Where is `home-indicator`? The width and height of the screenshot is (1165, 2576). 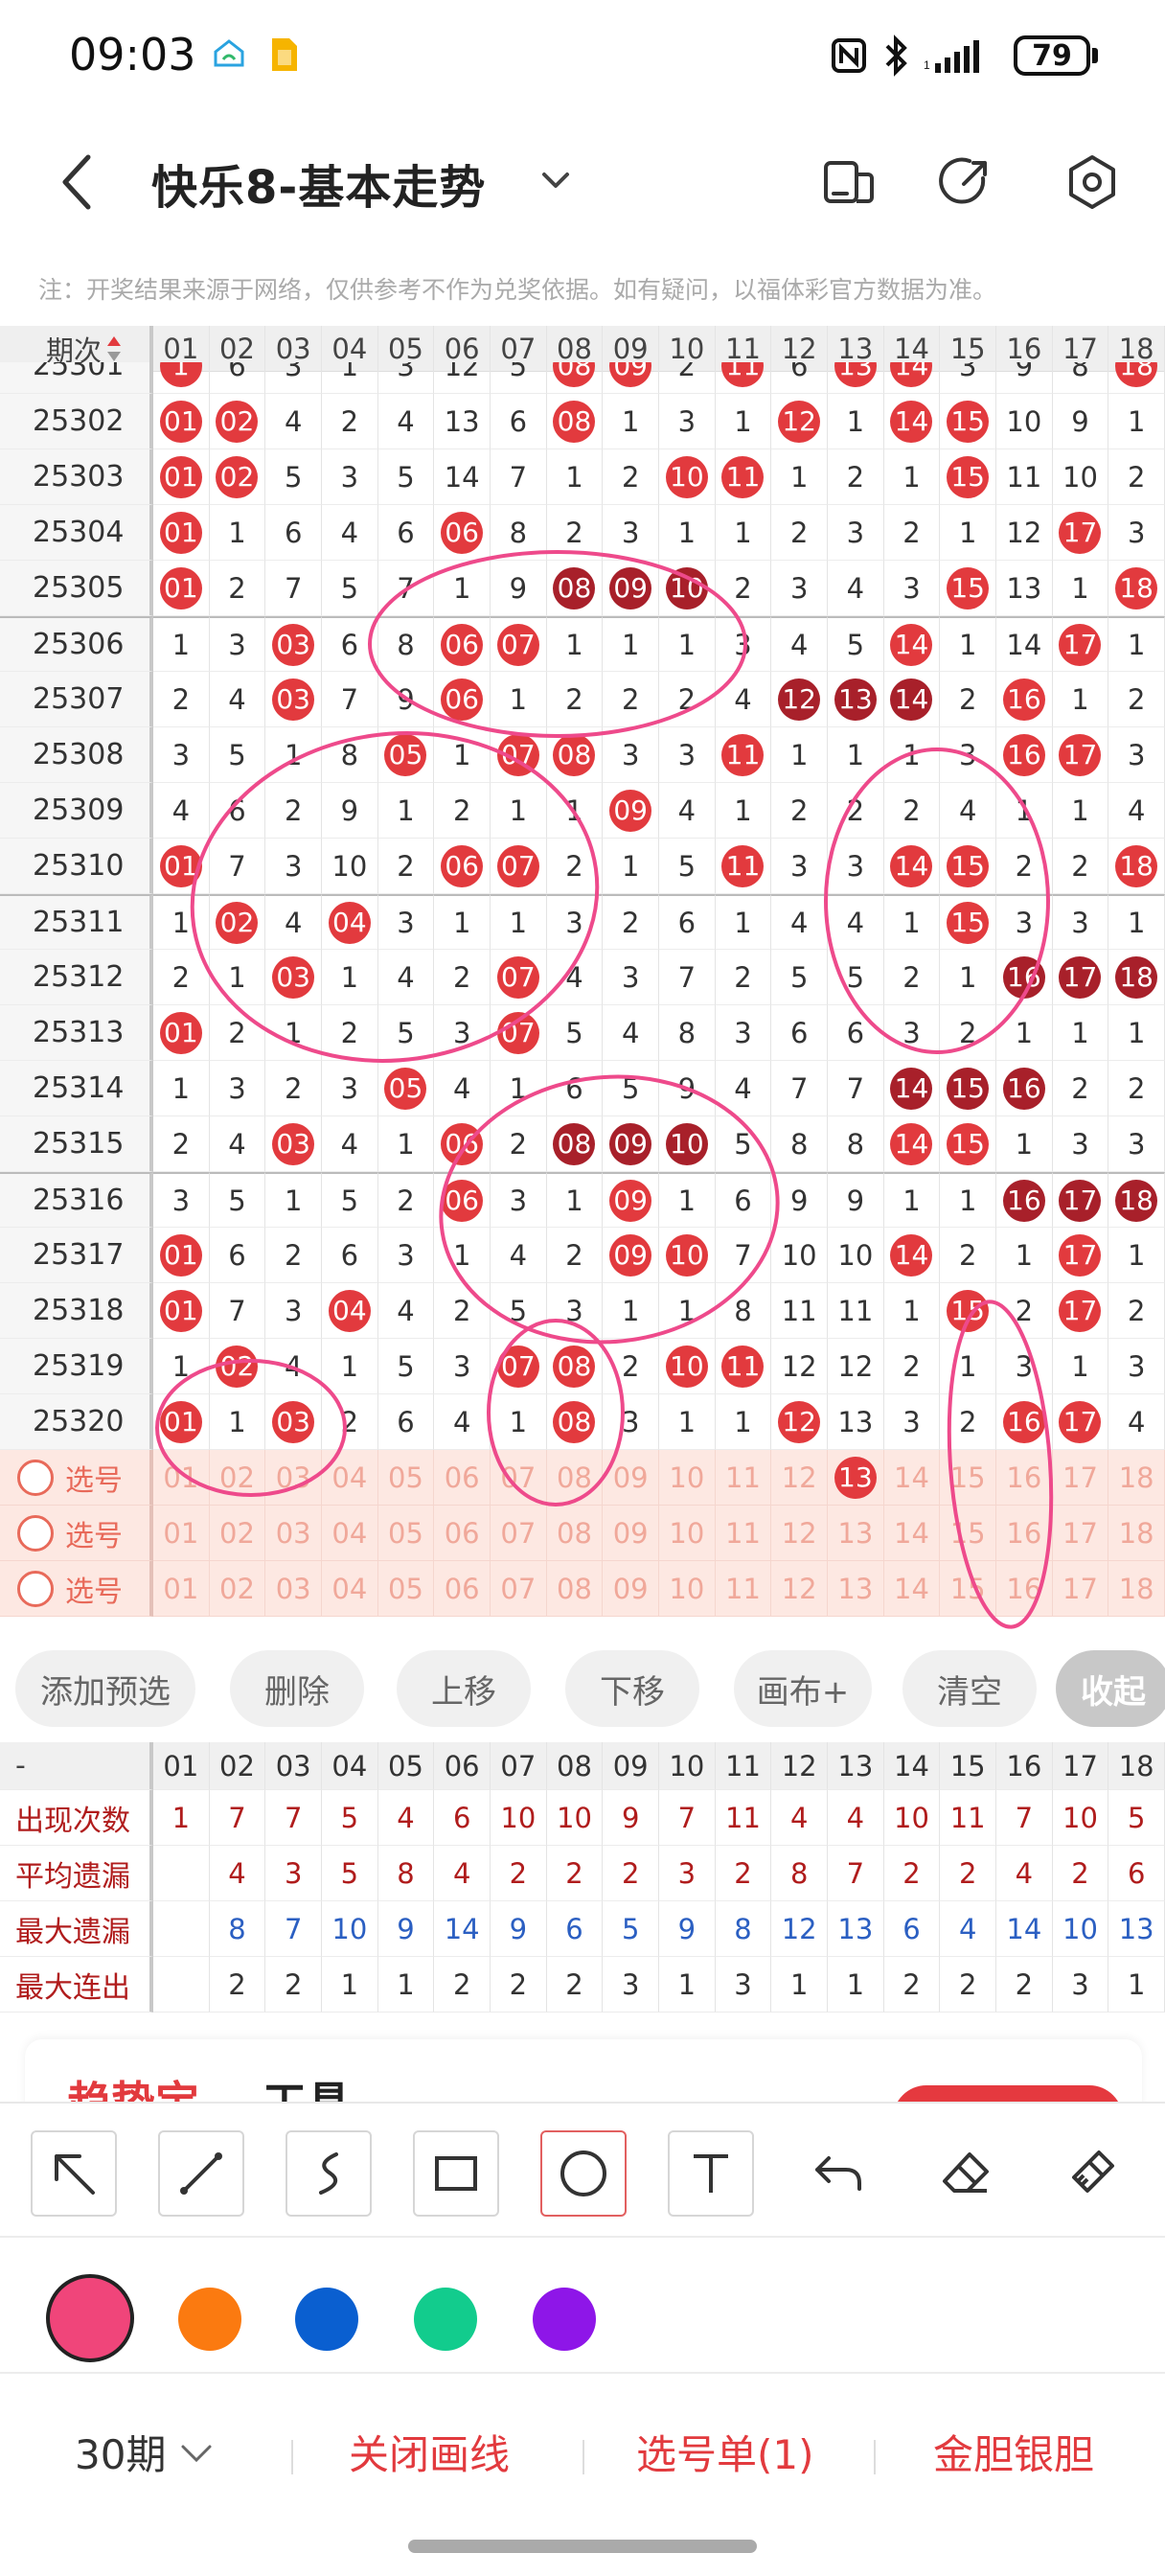 home-indicator is located at coordinates (582, 2546).